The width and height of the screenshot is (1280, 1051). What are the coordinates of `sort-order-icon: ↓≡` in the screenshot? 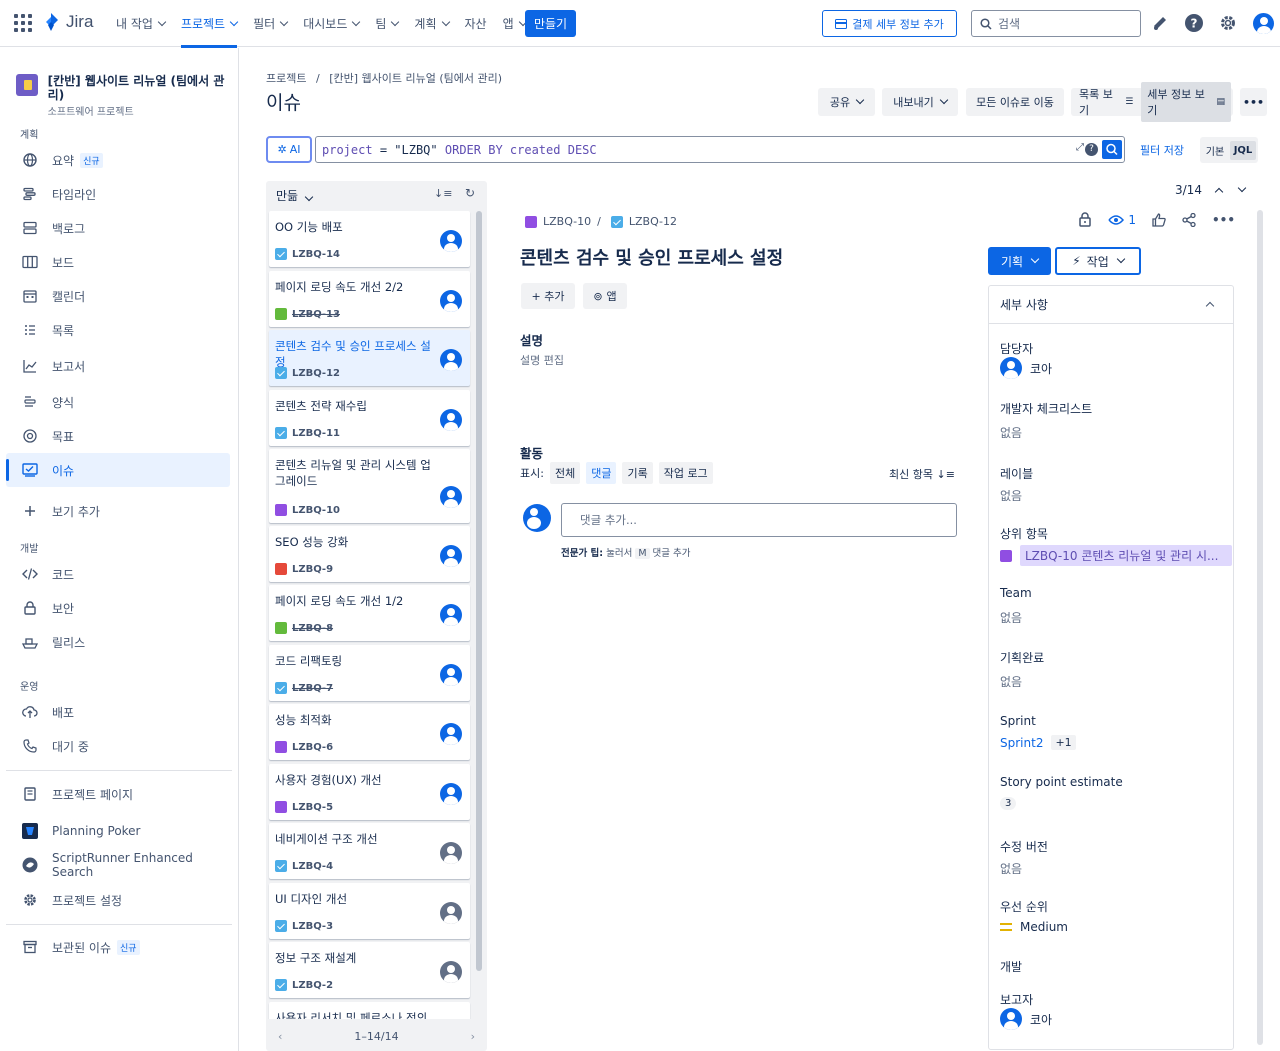 It's located at (443, 193).